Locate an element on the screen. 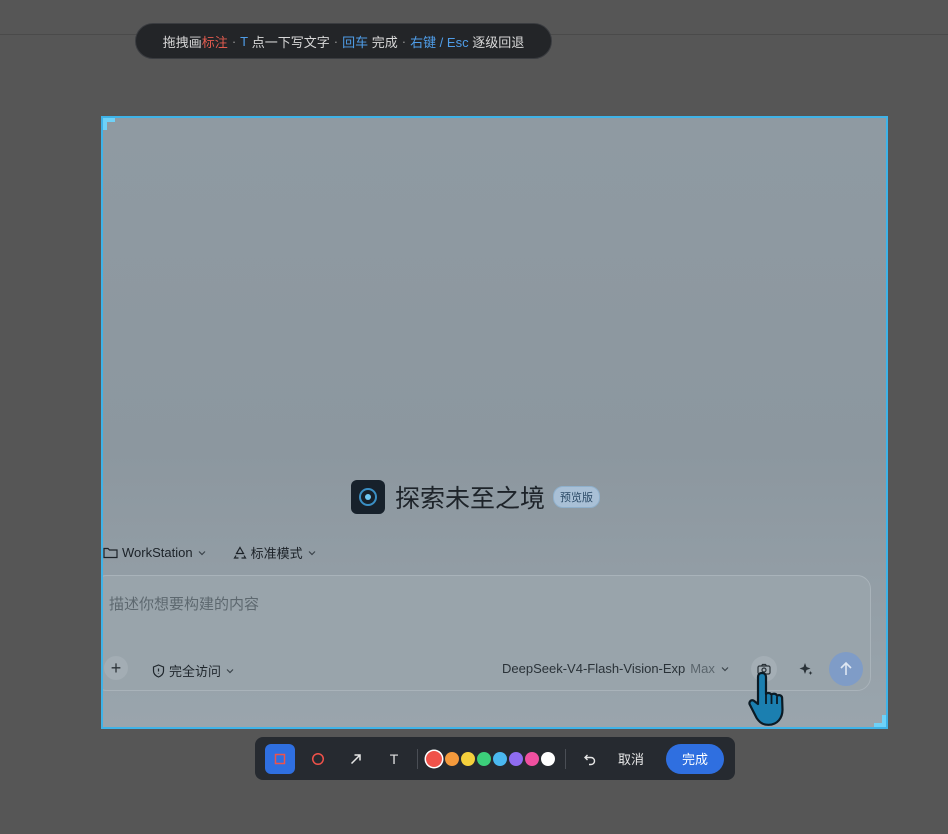 The image size is (948, 834). add-attachment-button: + is located at coordinates (116, 668).